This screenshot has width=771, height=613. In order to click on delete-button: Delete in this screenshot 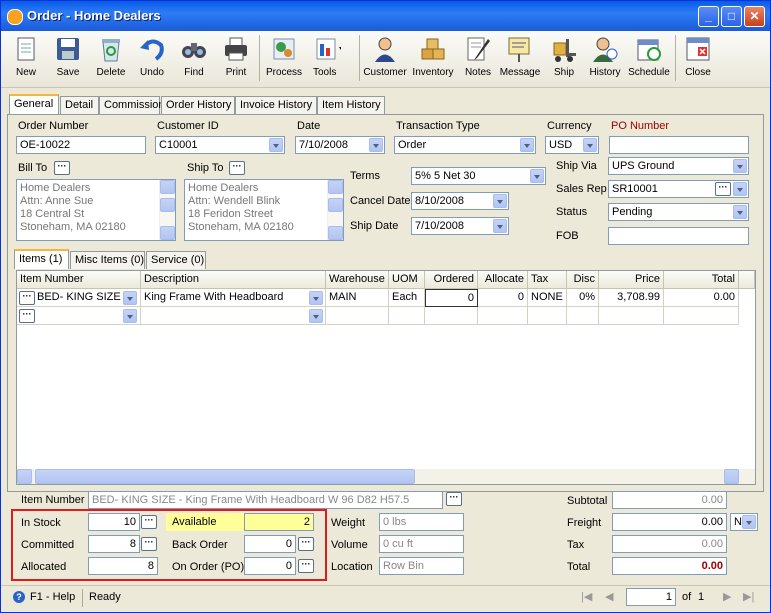, I will do `click(111, 59)`.